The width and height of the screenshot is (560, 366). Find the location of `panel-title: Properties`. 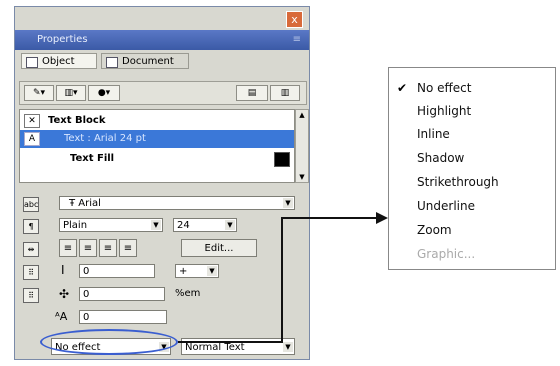

panel-title: Properties is located at coordinates (62, 39).